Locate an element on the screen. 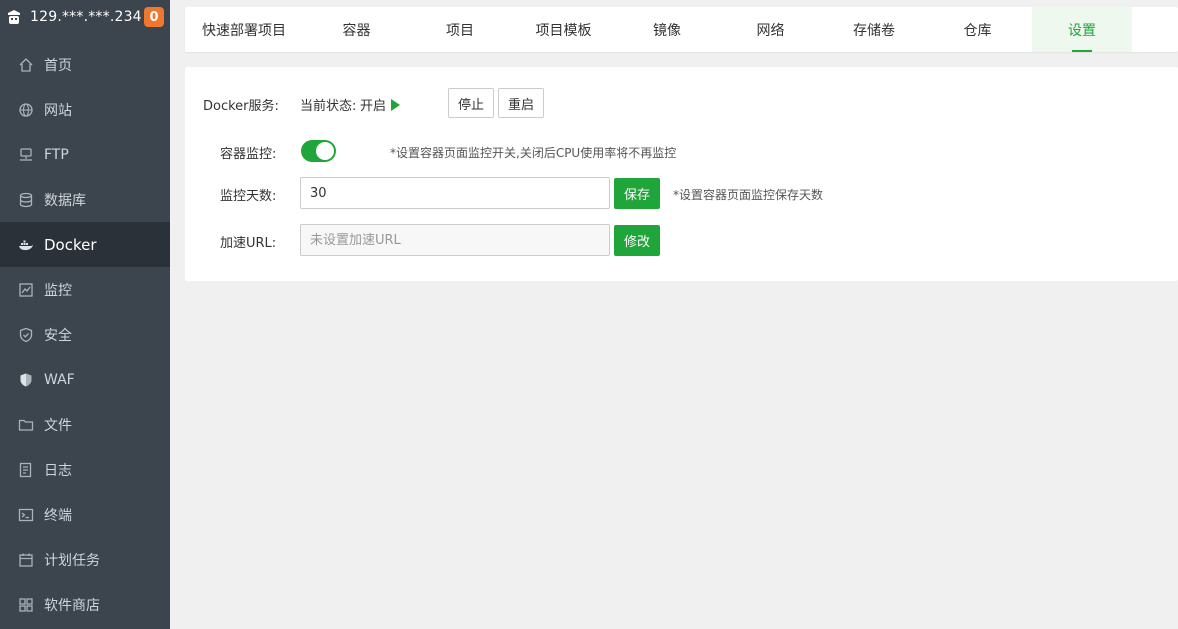 This screenshot has height=629, width=1178. sidebar-item-security: 安全 is located at coordinates (85, 334).